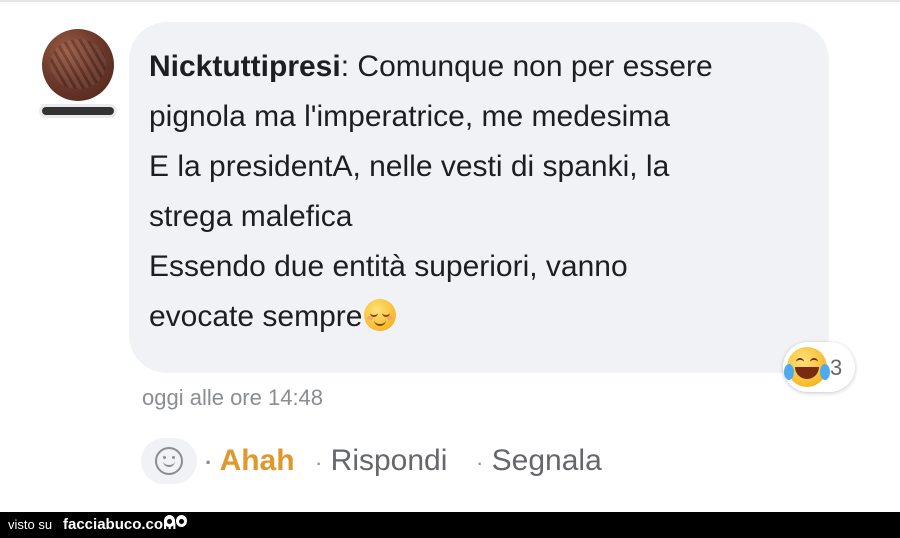 The height and width of the screenshot is (538, 900). Describe the element at coordinates (78, 111) in the screenshot. I see `avatar-badge` at that location.